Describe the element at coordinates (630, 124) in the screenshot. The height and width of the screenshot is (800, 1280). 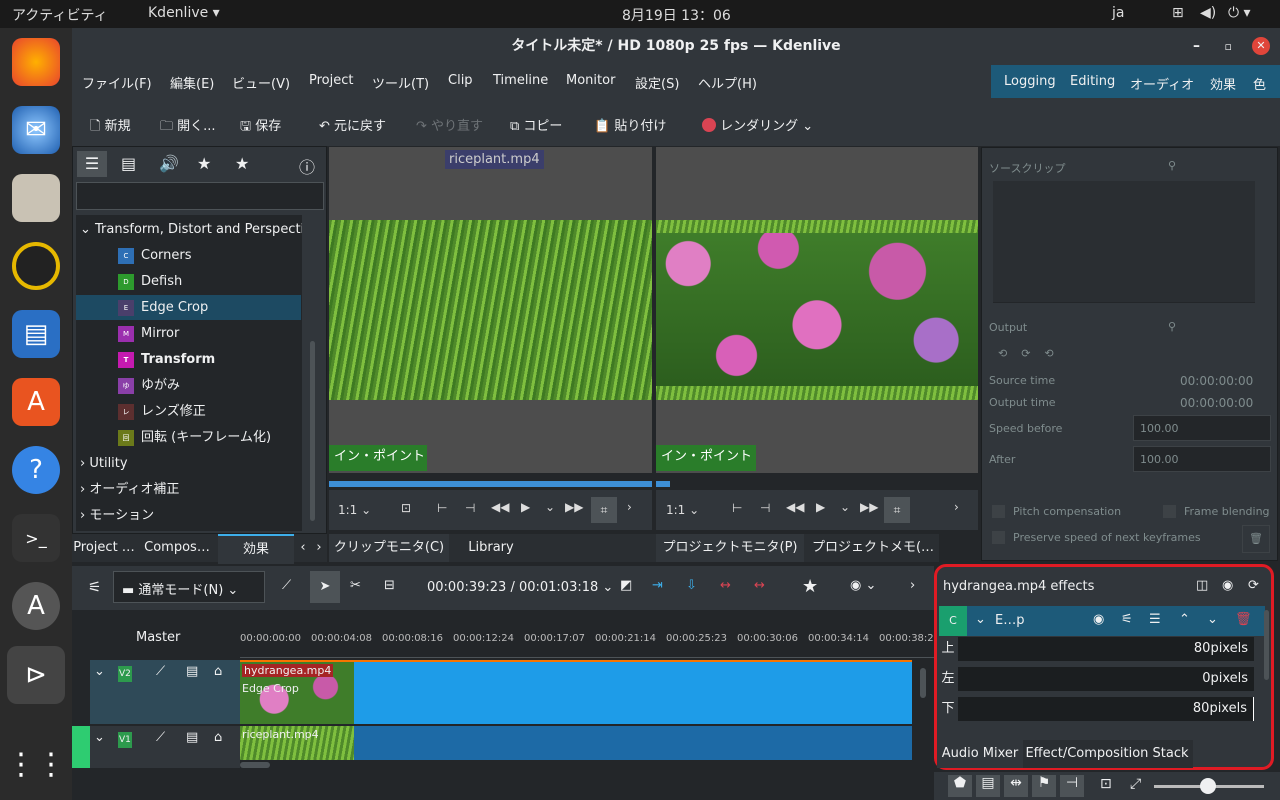
I see `paste-button: 📋 貼り付け` at that location.